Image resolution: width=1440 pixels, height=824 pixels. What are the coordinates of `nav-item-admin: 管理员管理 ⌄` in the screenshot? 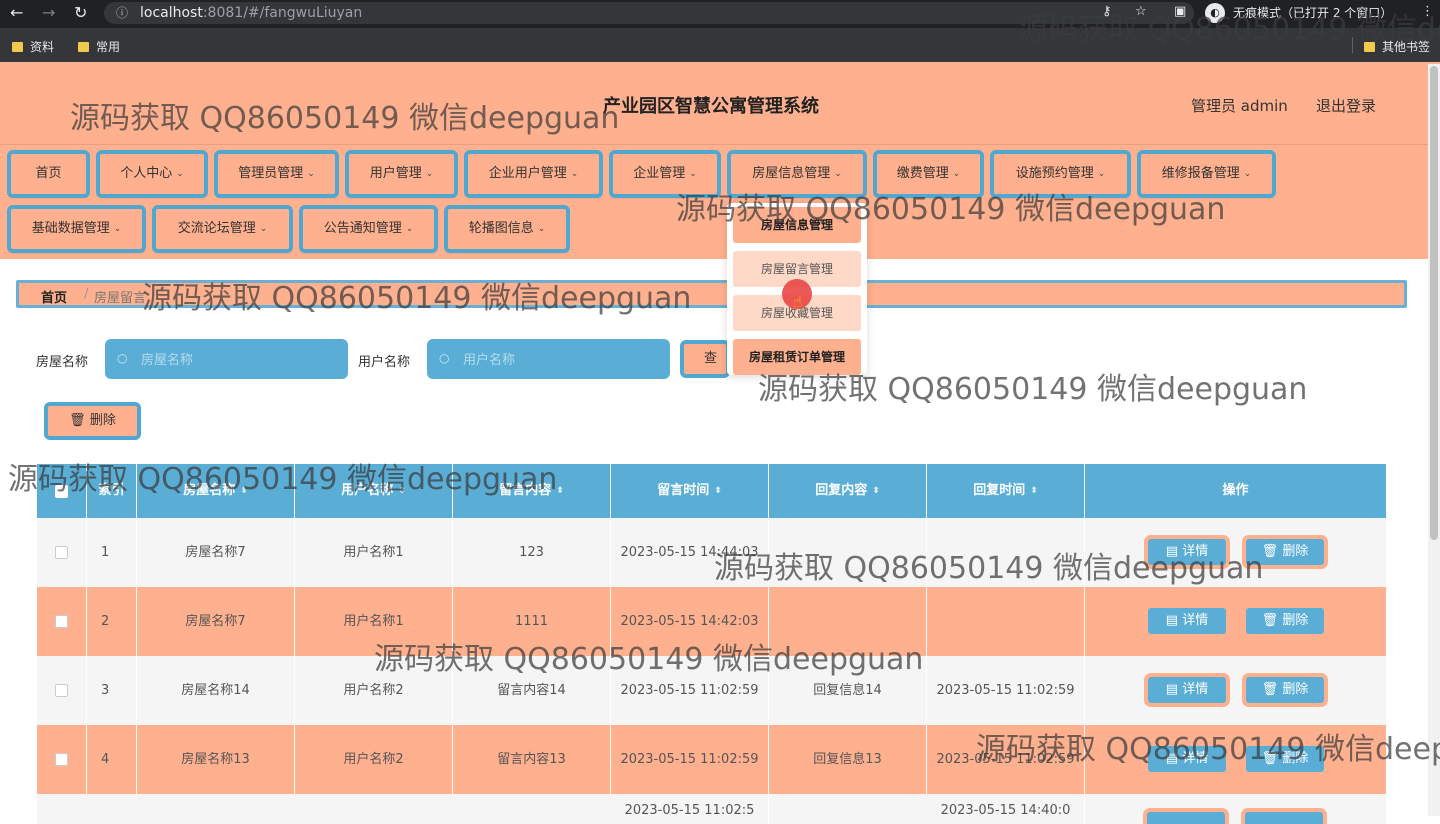 It's located at (276, 174).